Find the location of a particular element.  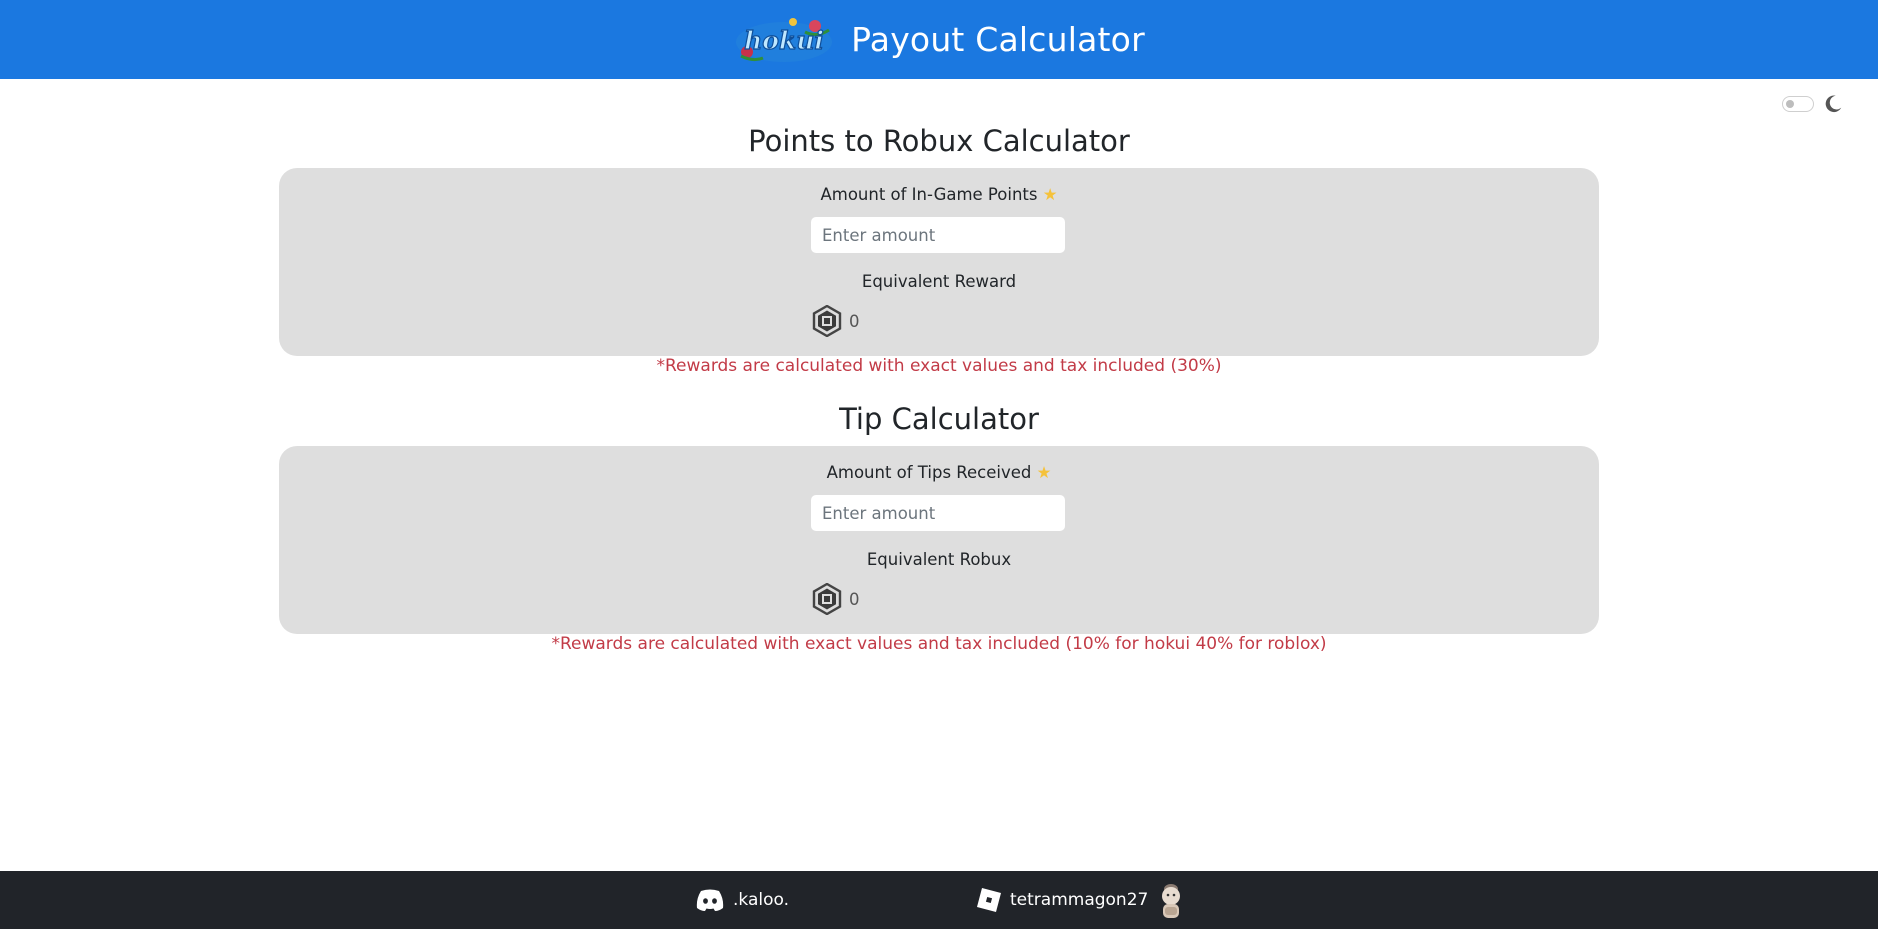

points-result-row: 0 is located at coordinates (836, 321).